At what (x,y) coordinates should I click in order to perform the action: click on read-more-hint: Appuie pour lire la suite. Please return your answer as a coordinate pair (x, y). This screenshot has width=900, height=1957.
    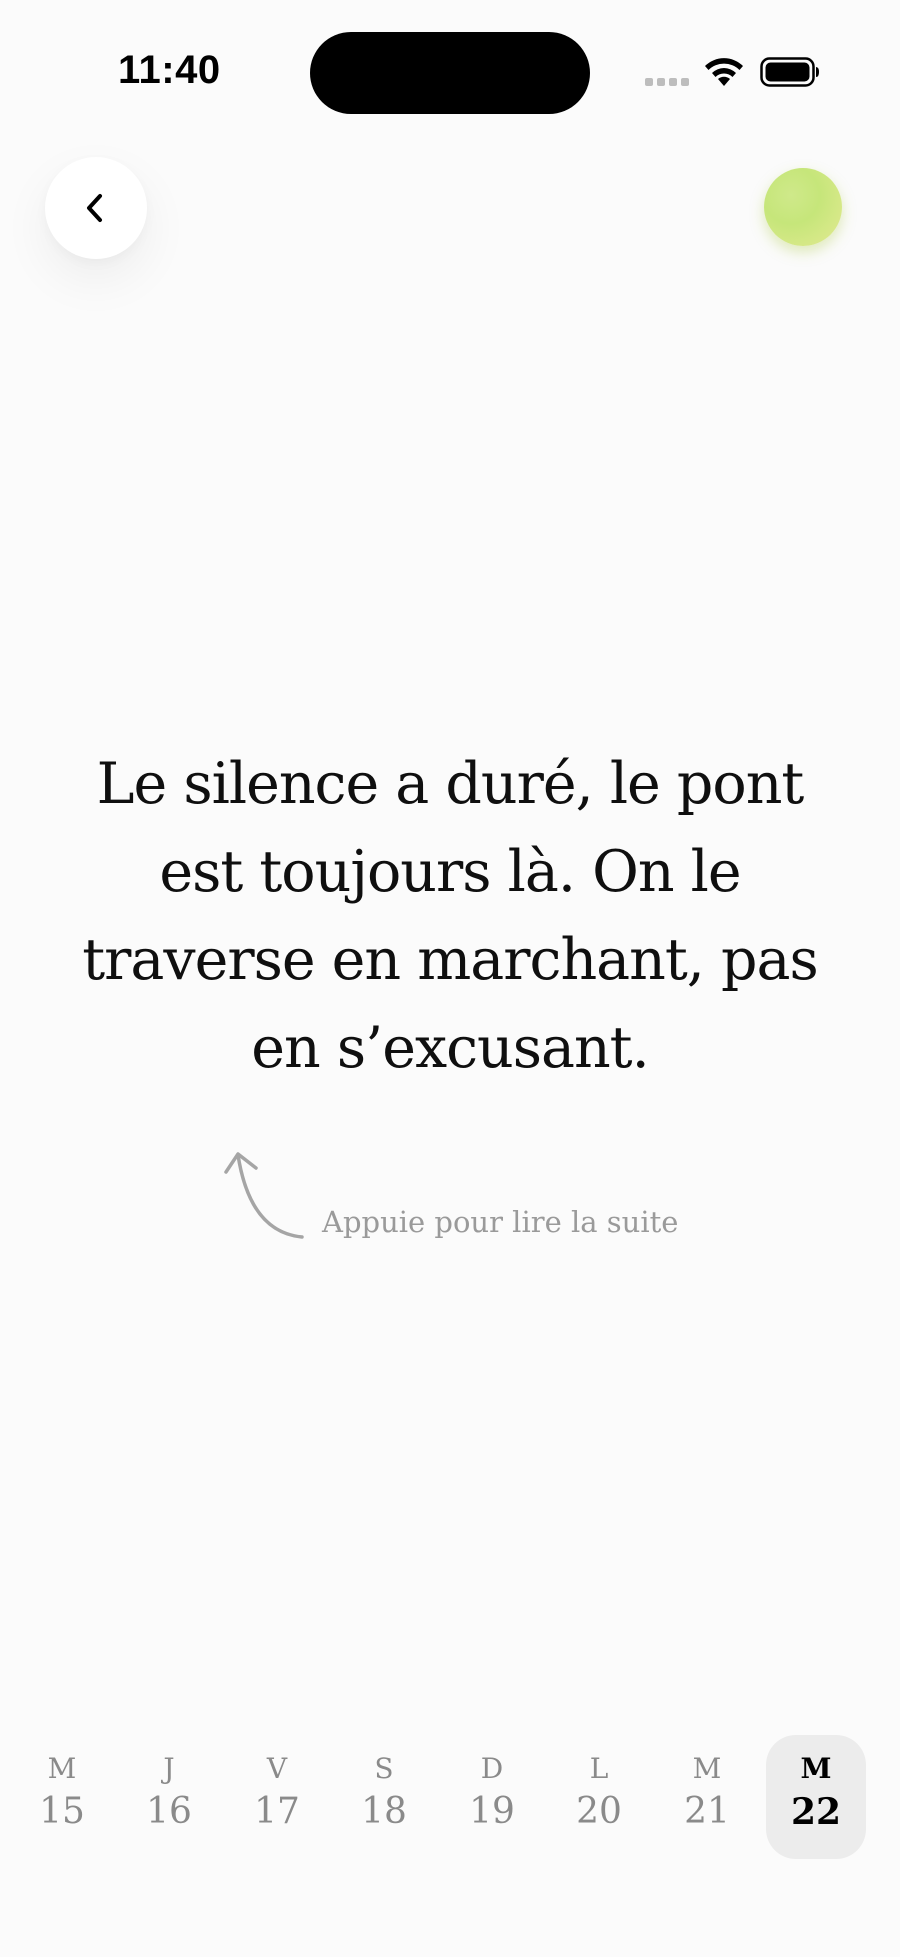
    Looking at the image, I should click on (500, 1222).